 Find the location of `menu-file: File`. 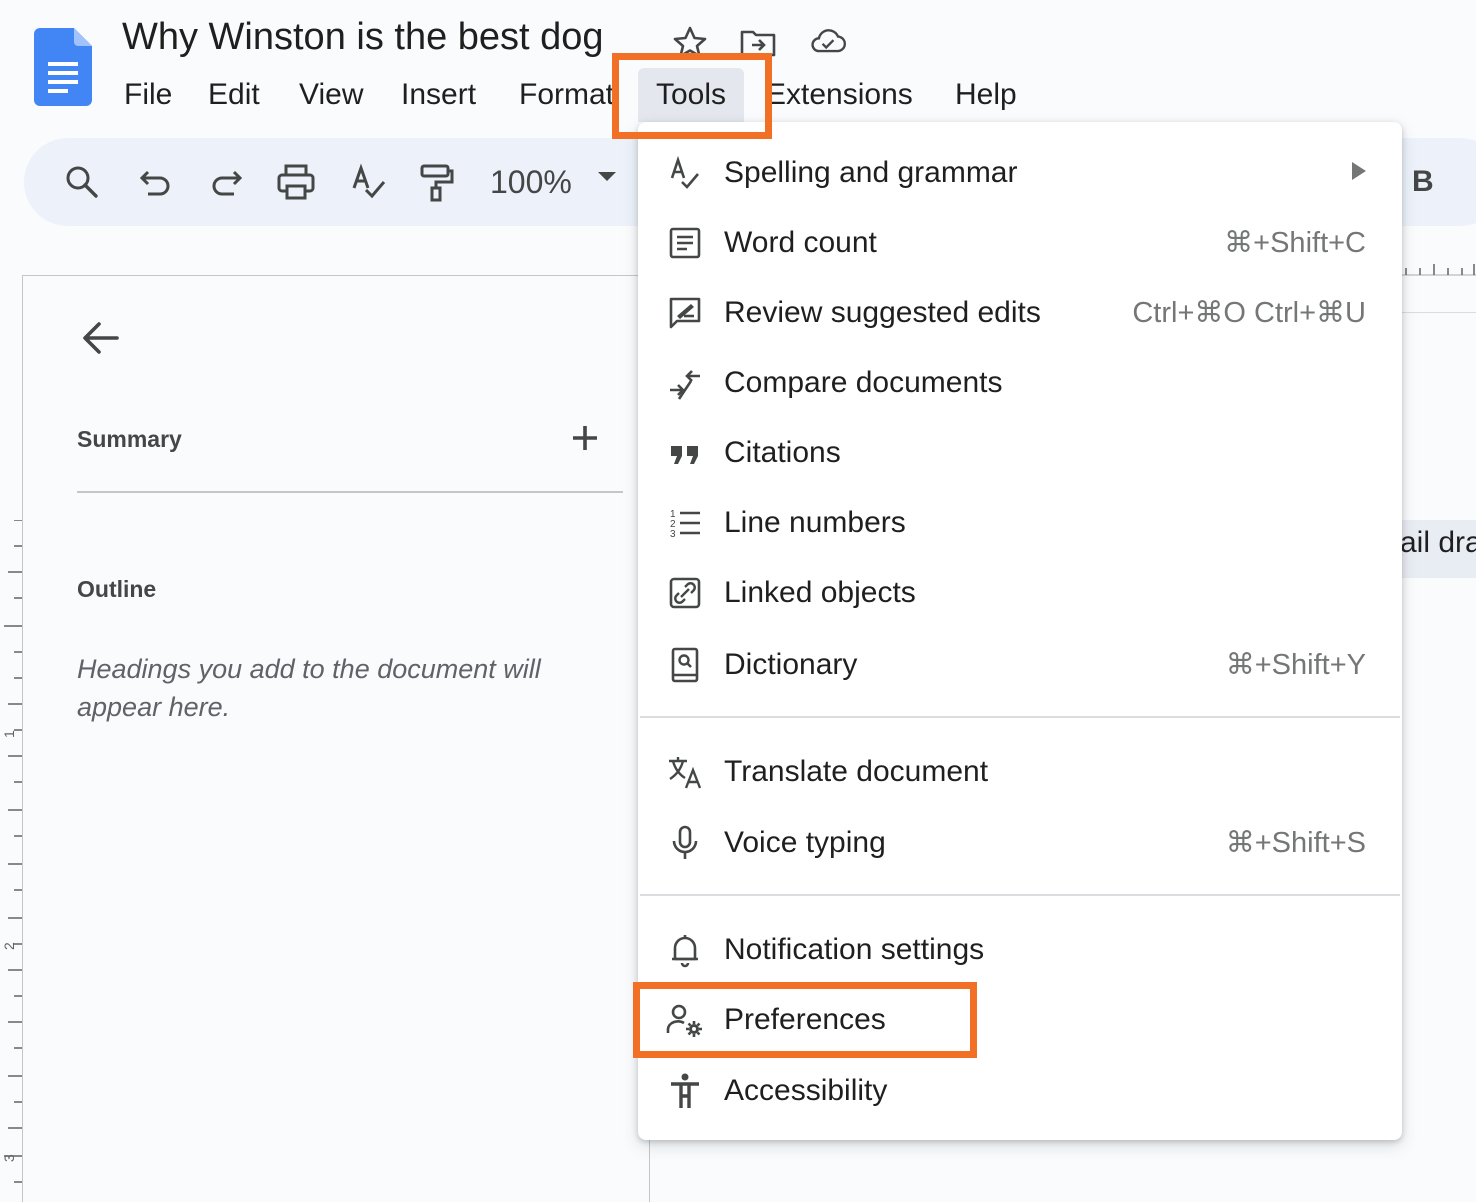

menu-file: File is located at coordinates (148, 95).